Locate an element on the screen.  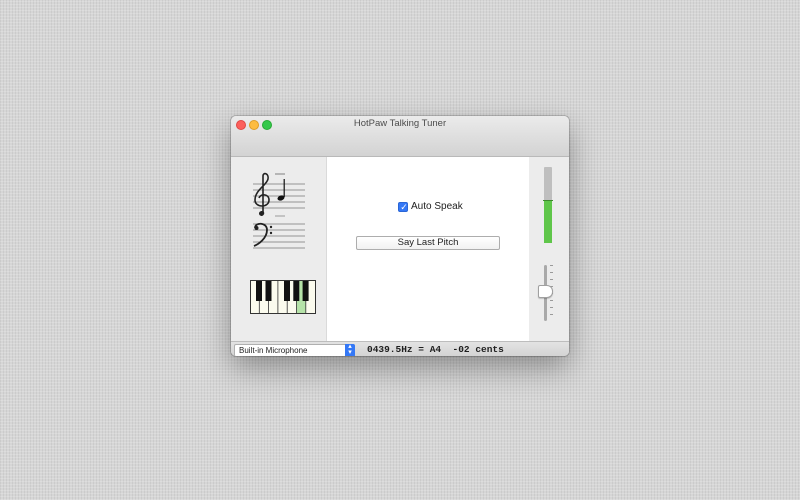
chevron-updown-icon: ▴ ▾ is located at coordinates (350, 349).